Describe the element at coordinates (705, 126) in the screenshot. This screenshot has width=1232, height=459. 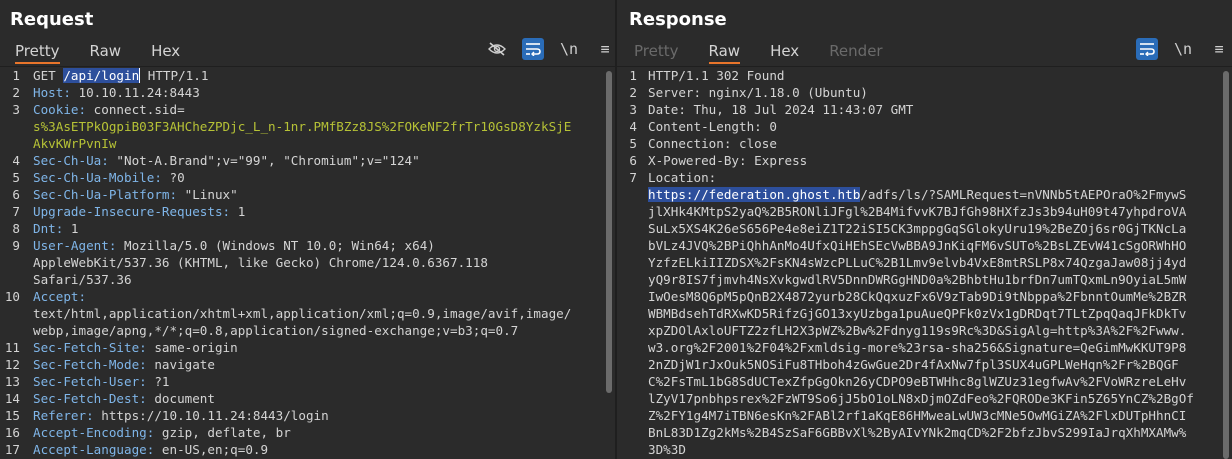
I see `header-name: Content-Length:` at that location.